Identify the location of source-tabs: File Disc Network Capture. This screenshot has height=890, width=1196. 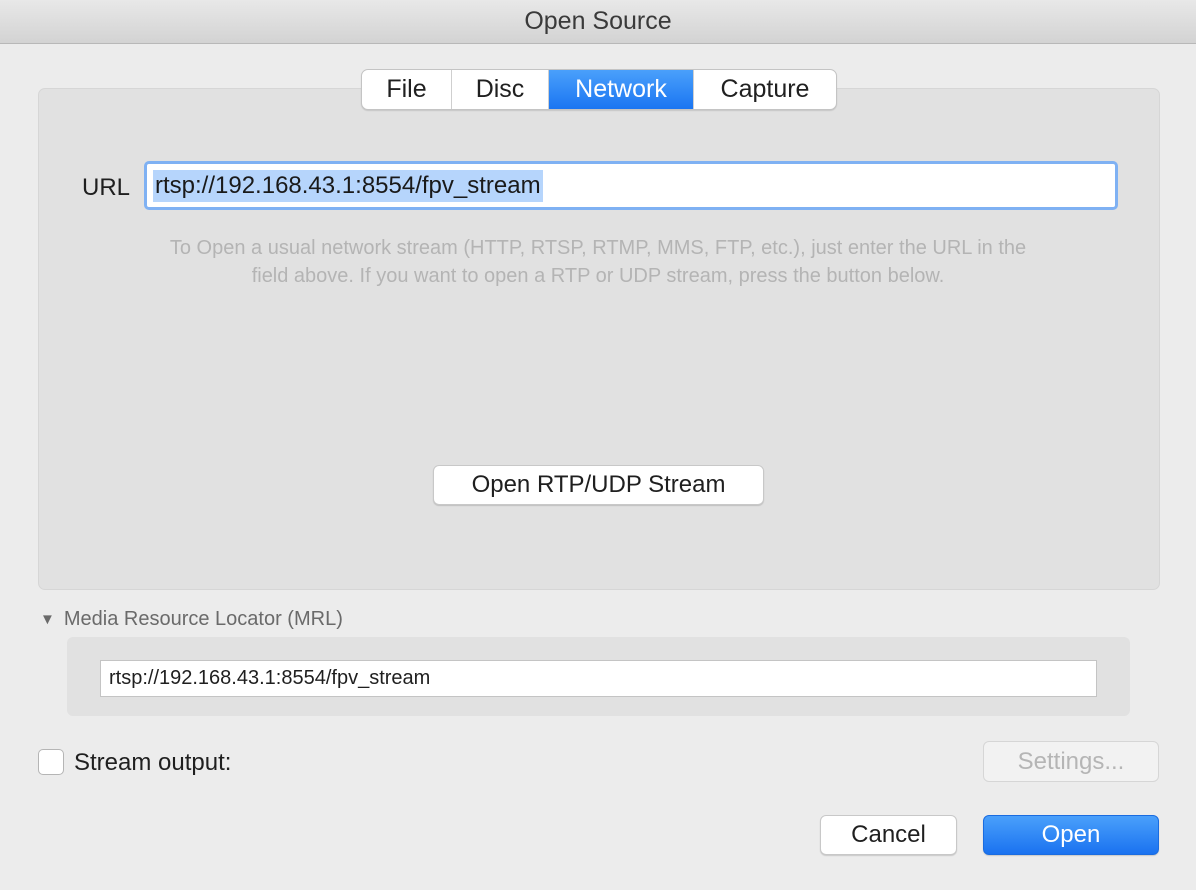
(599, 89).